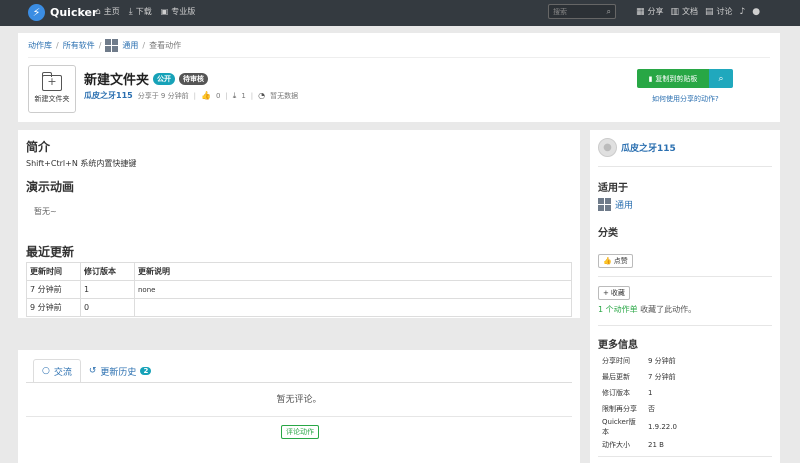 Image resolution: width=800 pixels, height=463 pixels. What do you see at coordinates (112, 45) in the screenshot?
I see `general-grid-icon` at bounding box center [112, 45].